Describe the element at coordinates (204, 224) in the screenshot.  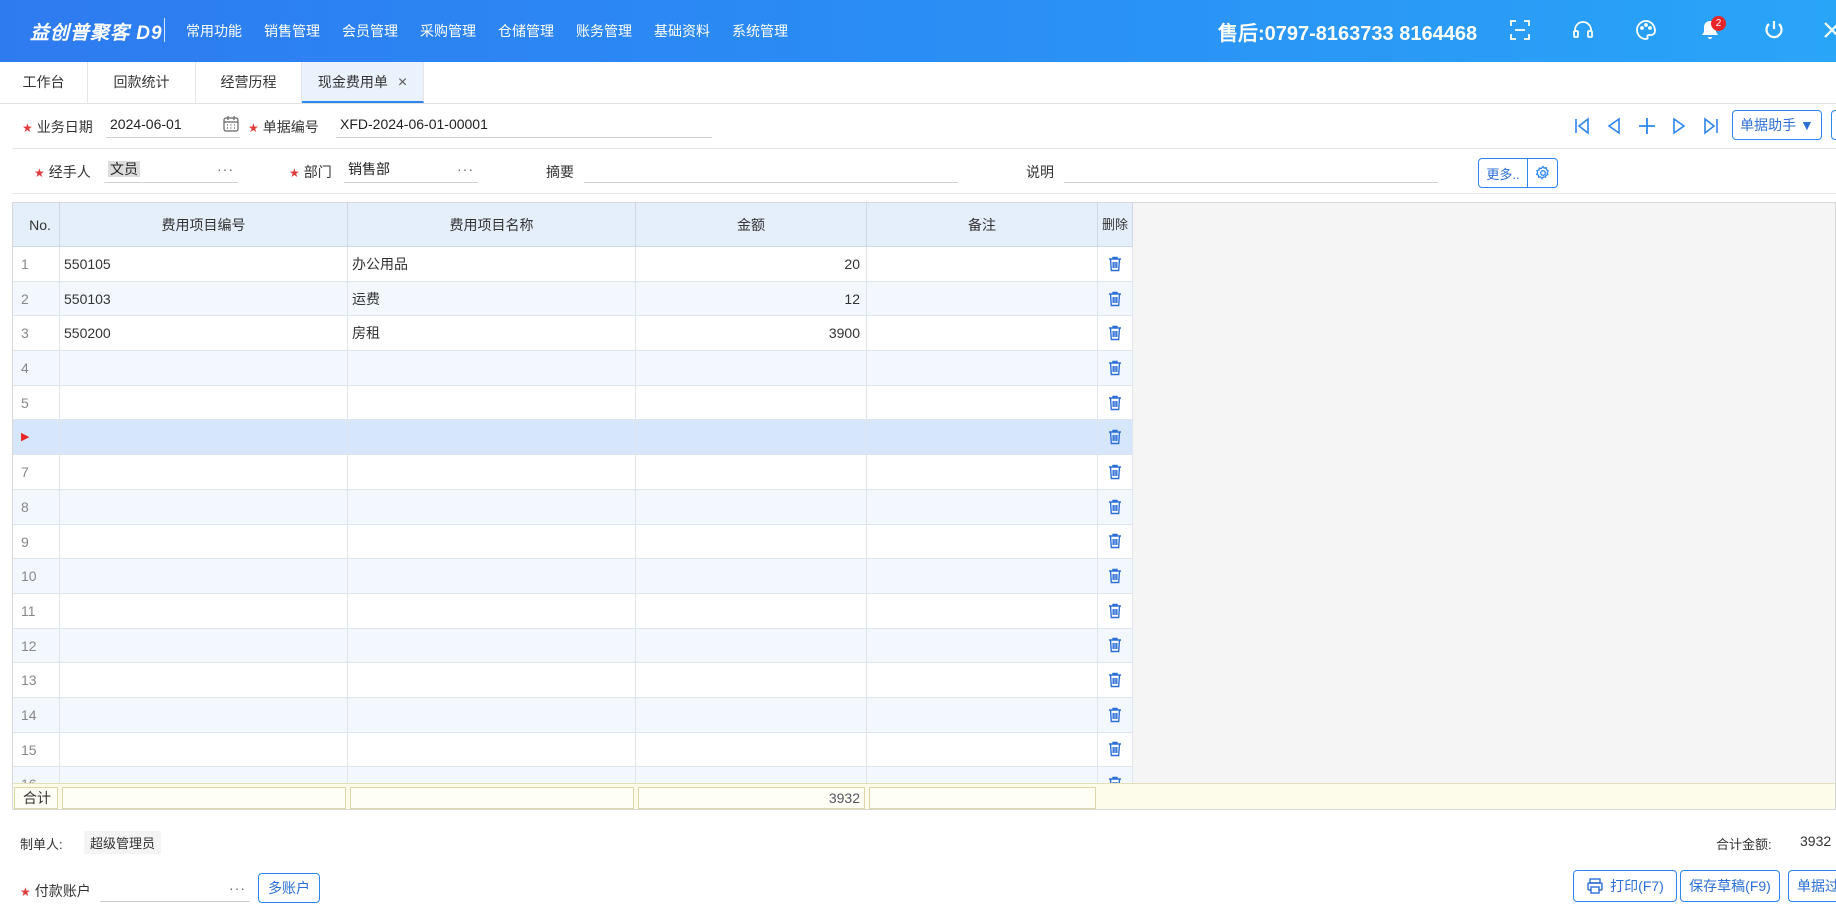
I see `col-item-code: 费用项目编号` at that location.